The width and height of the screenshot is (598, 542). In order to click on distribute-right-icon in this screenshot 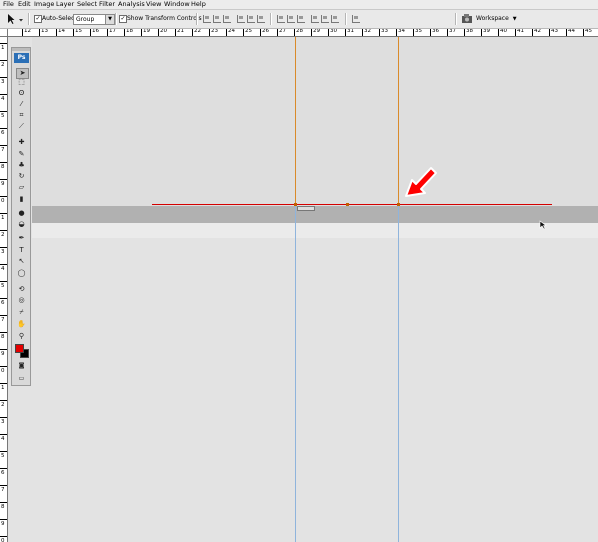, I will do `click(335, 19)`.